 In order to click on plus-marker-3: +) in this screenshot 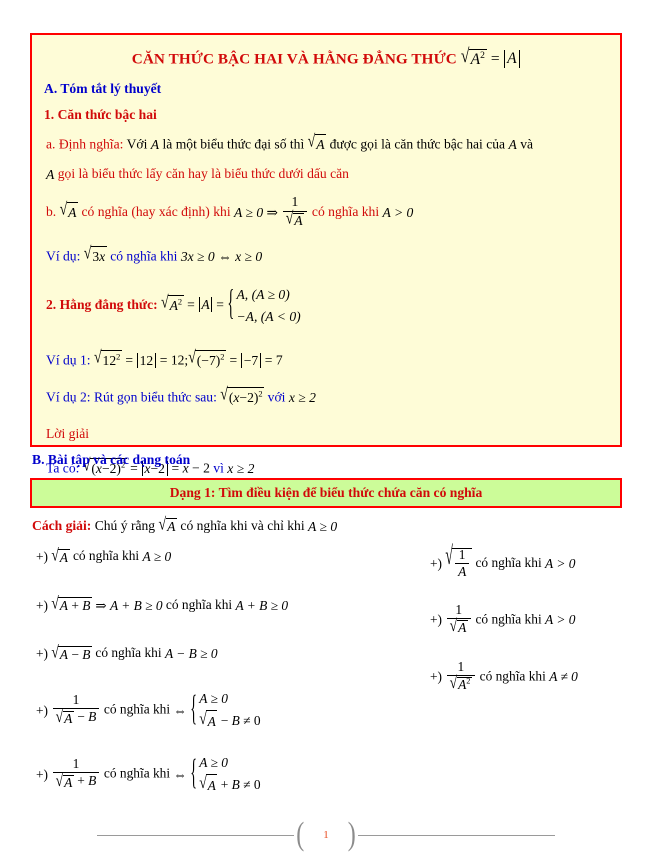, I will do `click(42, 654)`.